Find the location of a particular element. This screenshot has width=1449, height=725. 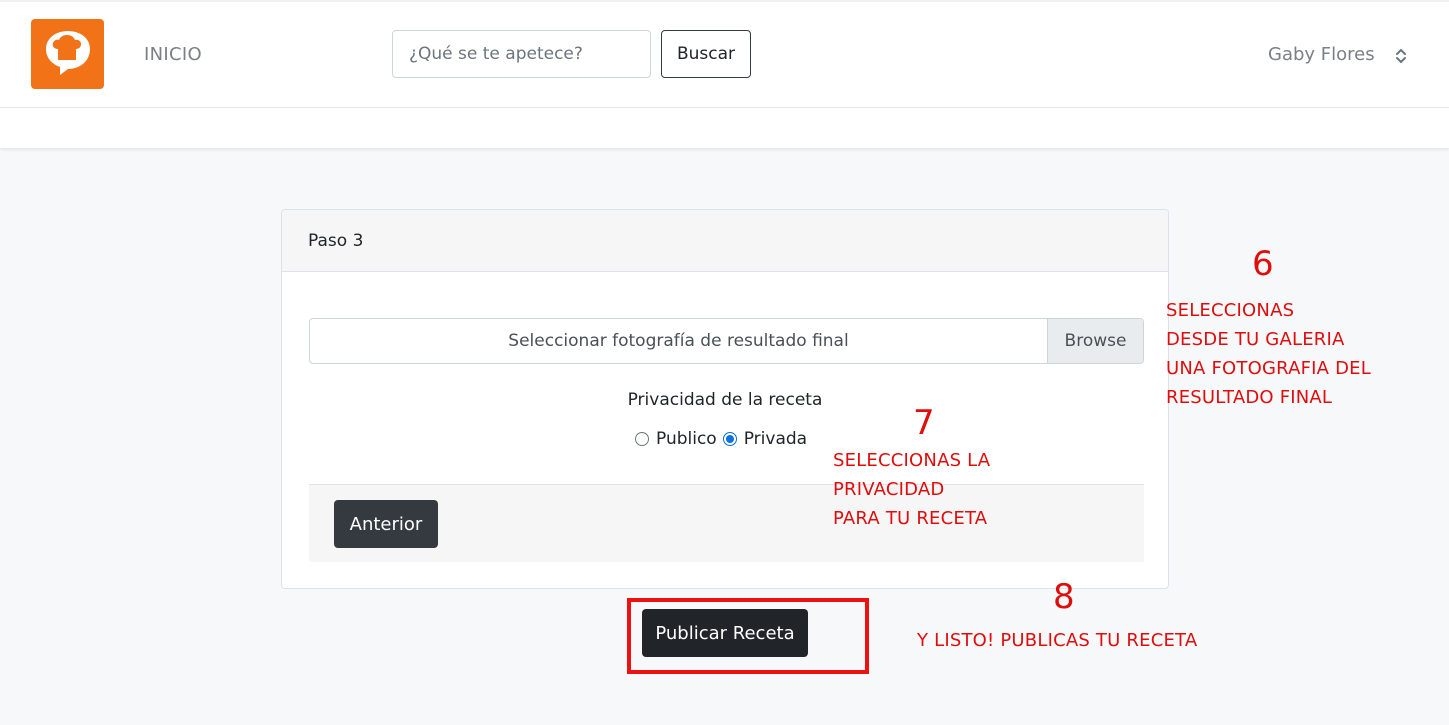

radio-privada-label: Privada is located at coordinates (775, 439).